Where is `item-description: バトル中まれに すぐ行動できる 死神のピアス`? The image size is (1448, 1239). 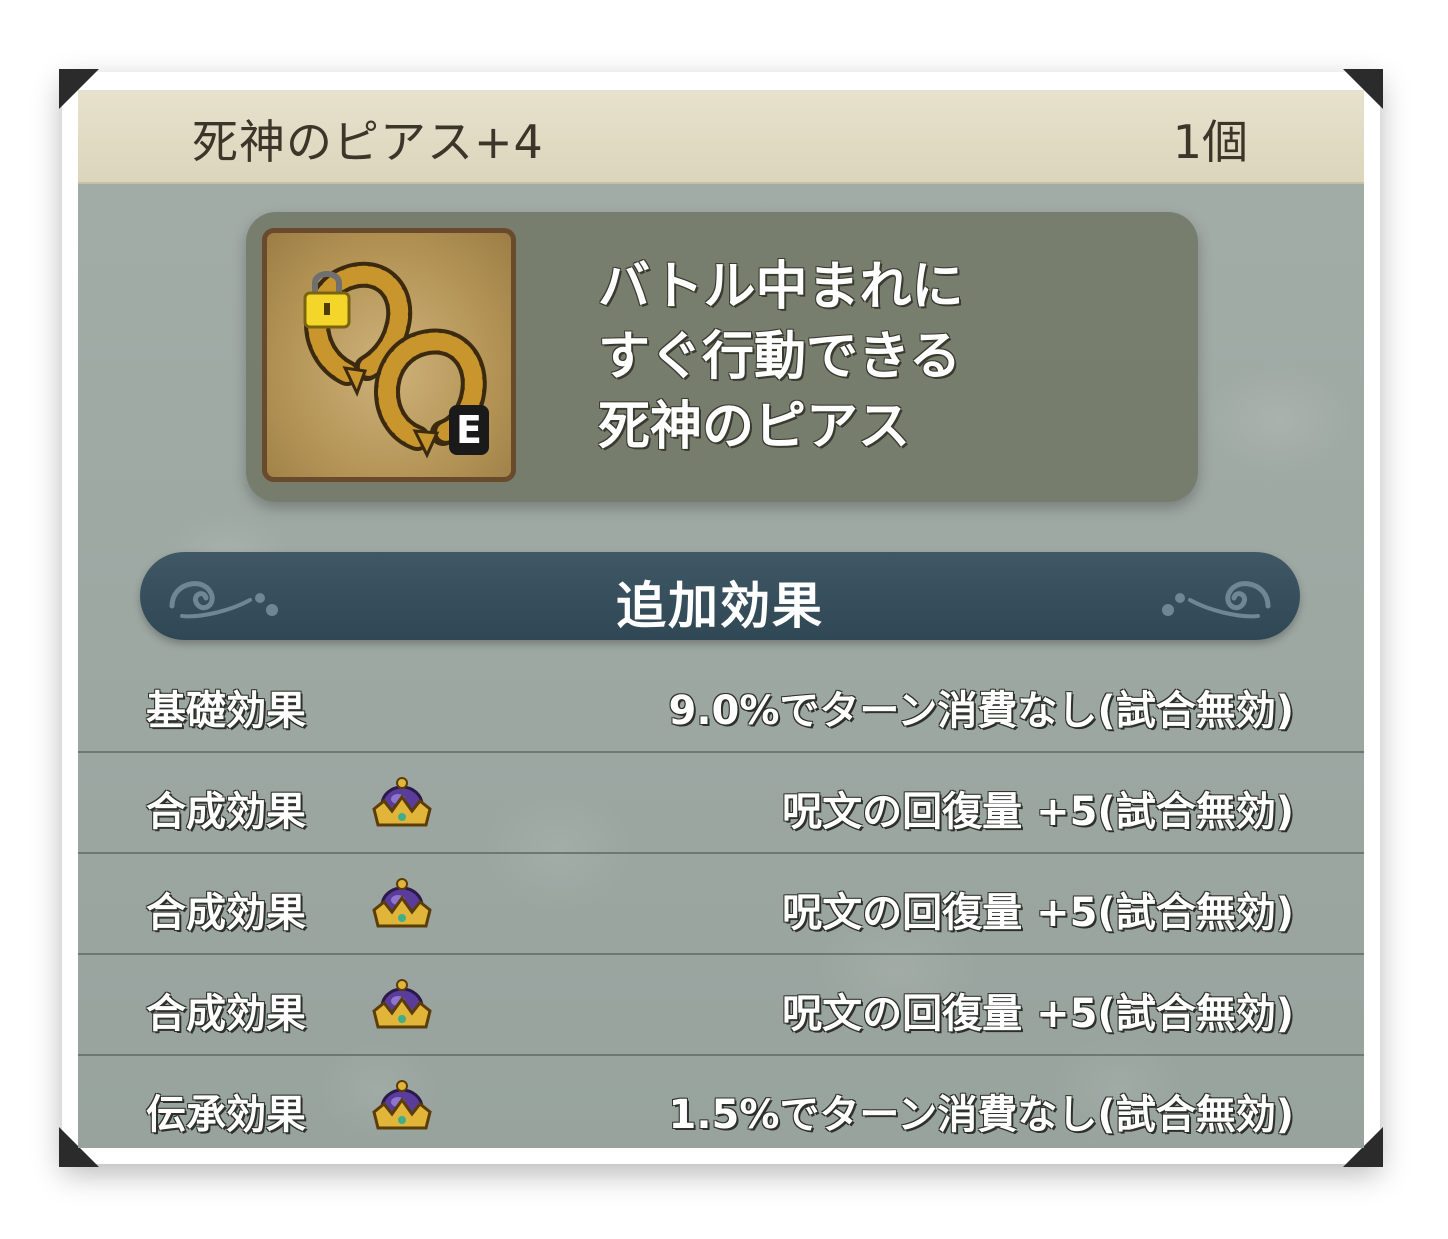
item-description: バトル中まれに すぐ行動できる 死神のピアス is located at coordinates (878, 357).